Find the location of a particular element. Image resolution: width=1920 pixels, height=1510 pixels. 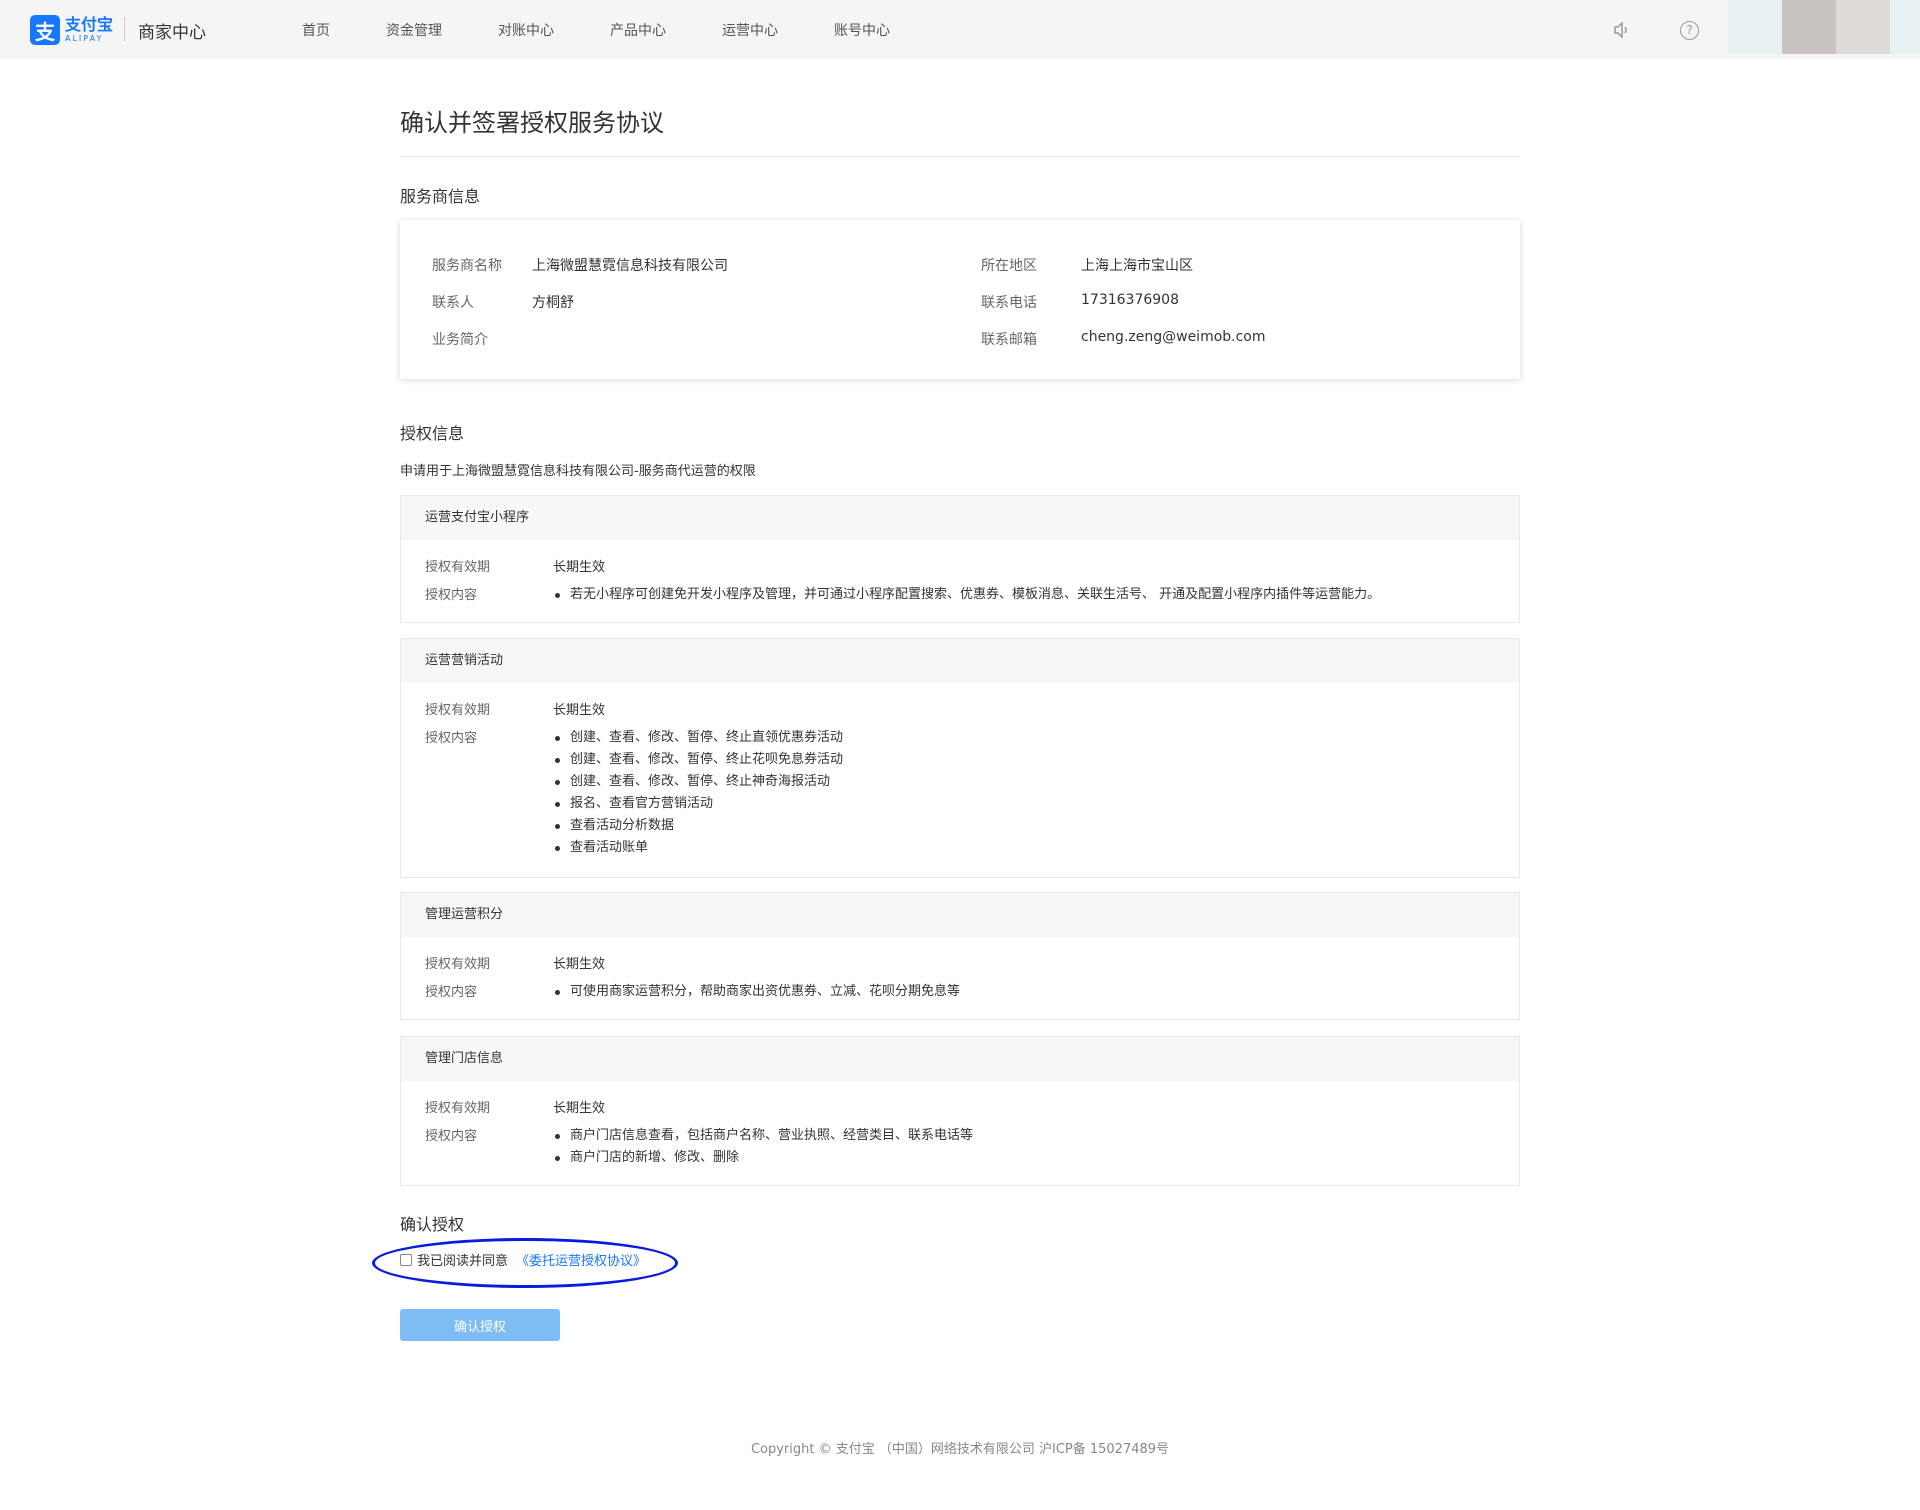

provider-section-title: 服务商信息 is located at coordinates (440, 196).